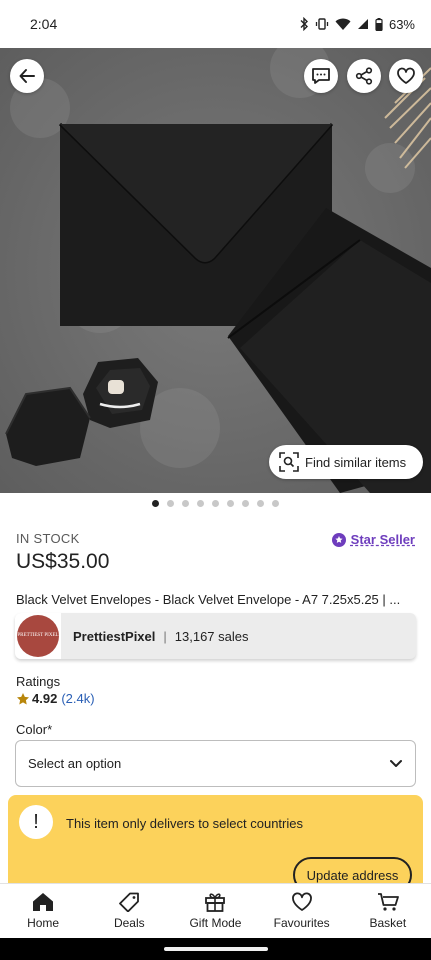 The width and height of the screenshot is (431, 960). I want to click on bottom-nav: Home Deals Gift Mode Favourites Basket, so click(215, 910).